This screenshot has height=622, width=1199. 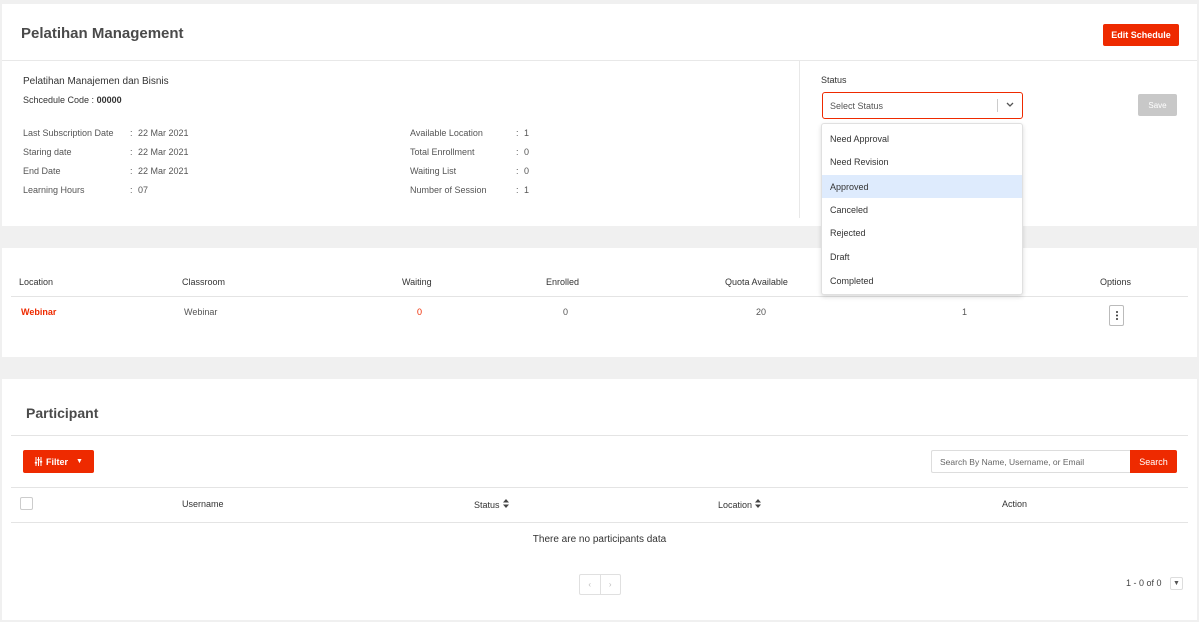 What do you see at coordinates (106, 171) in the screenshot?
I see `info-end-date: End Date : 22 Mar 2021` at bounding box center [106, 171].